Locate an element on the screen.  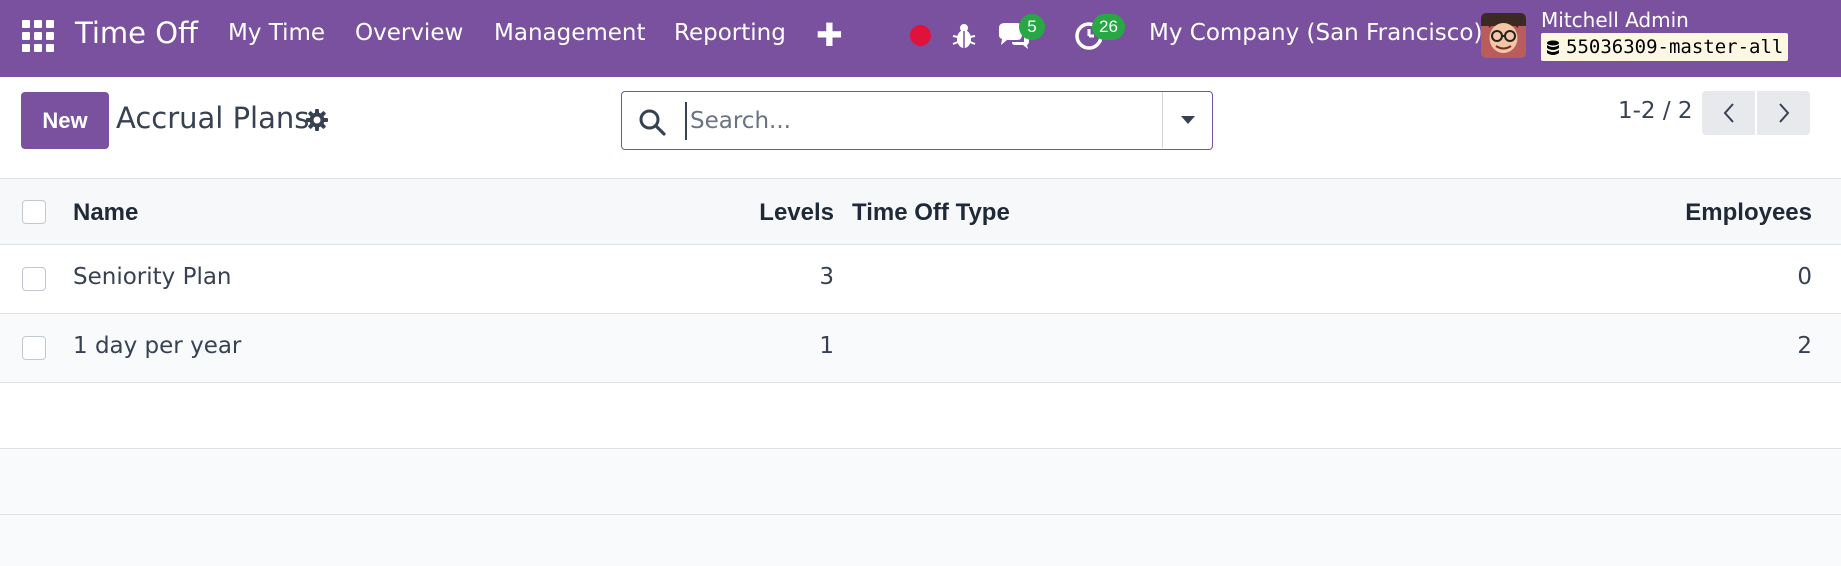
table-row: 1 day per year 1 2 is located at coordinates (920, 348).